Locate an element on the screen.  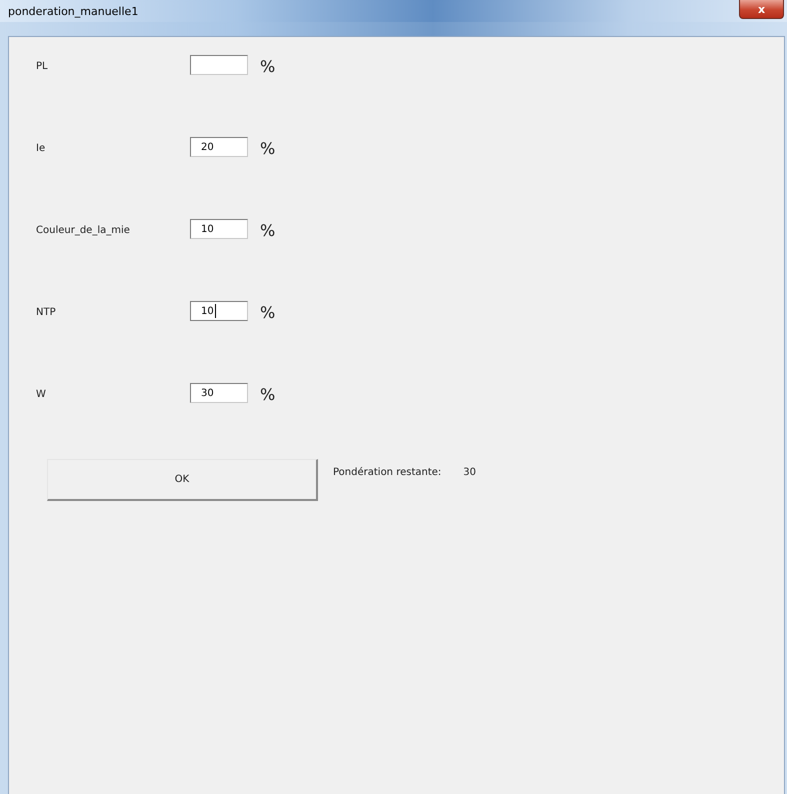
input-field: 20 is located at coordinates (219, 147).